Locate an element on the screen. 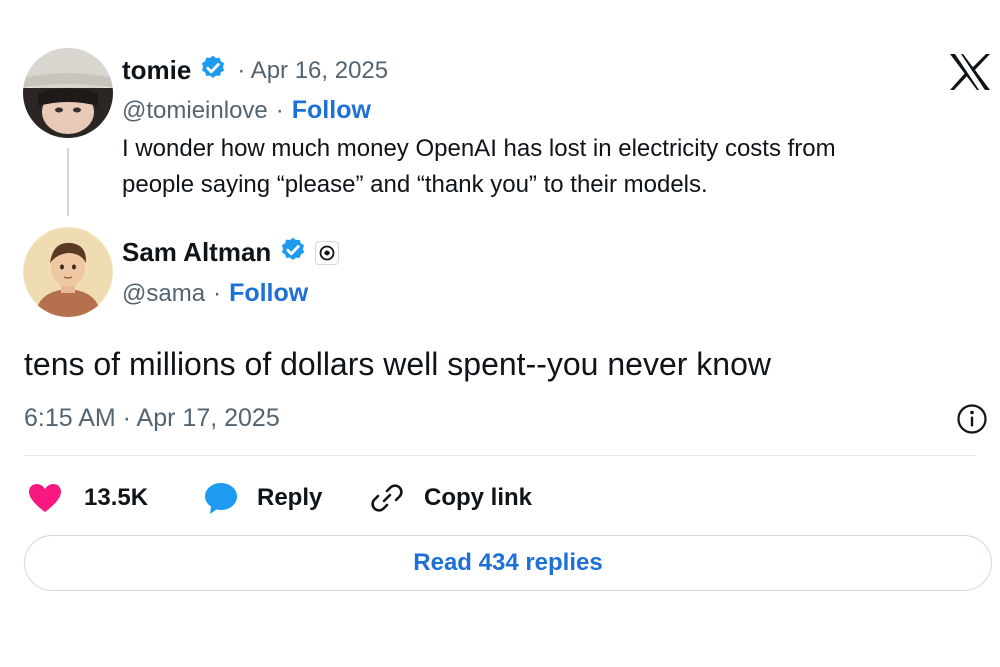  reply-button: Reply is located at coordinates (262, 498).